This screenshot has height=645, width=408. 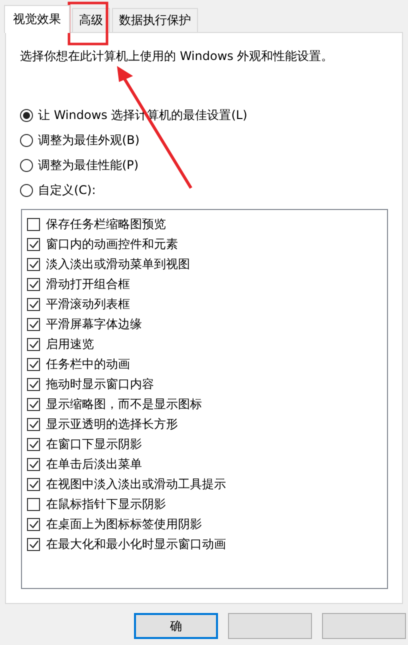 What do you see at coordinates (176, 626) in the screenshot?
I see `dialog-button: 确` at bounding box center [176, 626].